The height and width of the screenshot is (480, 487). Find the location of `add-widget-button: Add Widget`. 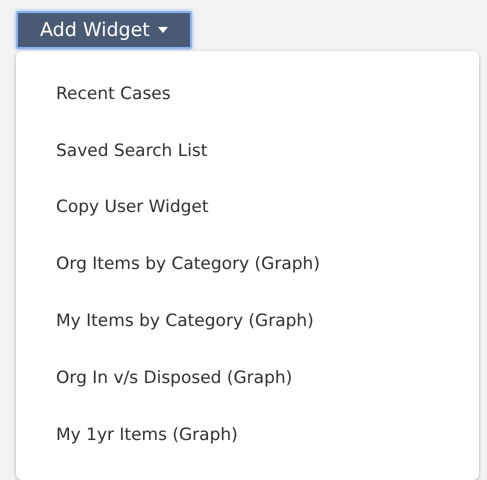

add-widget-button: Add Widget is located at coordinates (104, 30).